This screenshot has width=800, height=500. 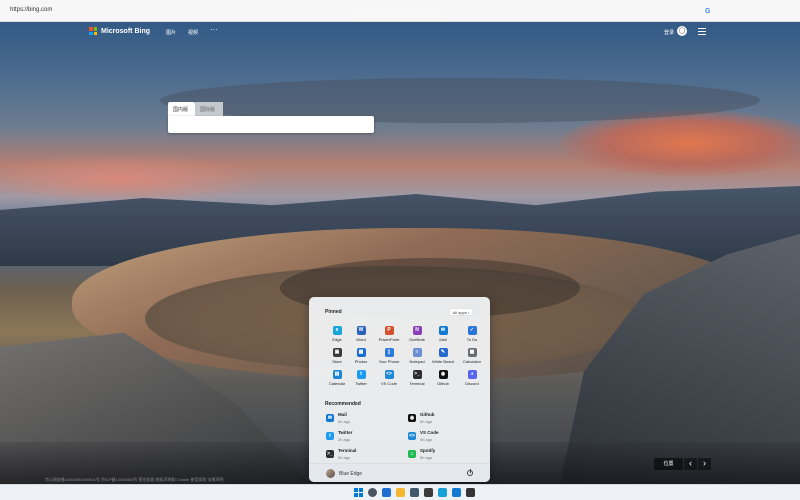 What do you see at coordinates (337, 339) in the screenshot?
I see `app-label: Edge` at bounding box center [337, 339].